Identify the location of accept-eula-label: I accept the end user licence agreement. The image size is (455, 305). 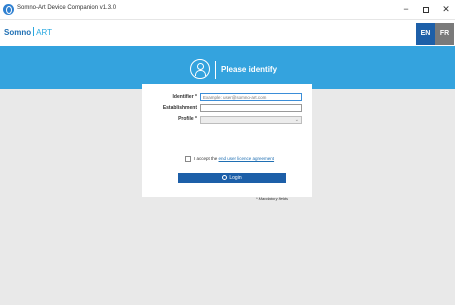
(234, 158).